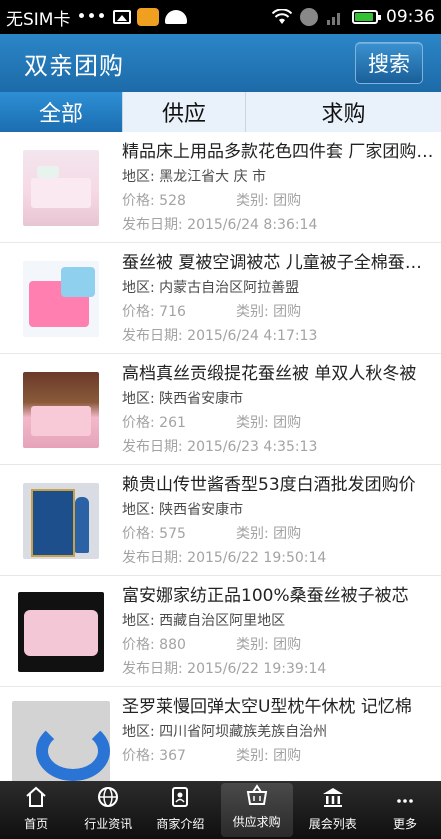 The image size is (441, 839). Describe the element at coordinates (389, 63) in the screenshot. I see `search-button: 搜索` at that location.